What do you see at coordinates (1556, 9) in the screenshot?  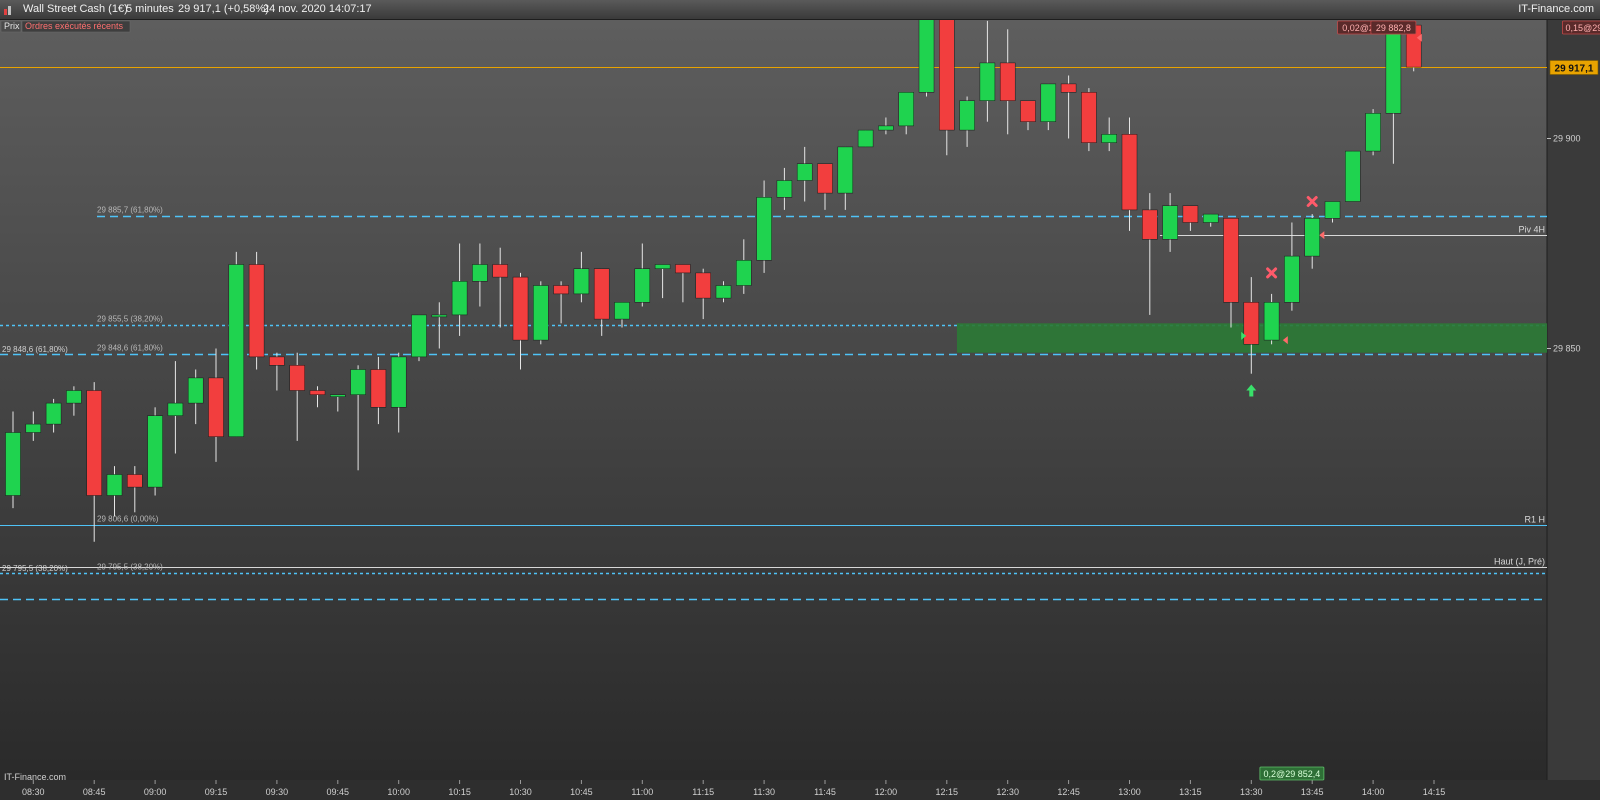 I see `brand-label: IT-Finance.com` at bounding box center [1556, 9].